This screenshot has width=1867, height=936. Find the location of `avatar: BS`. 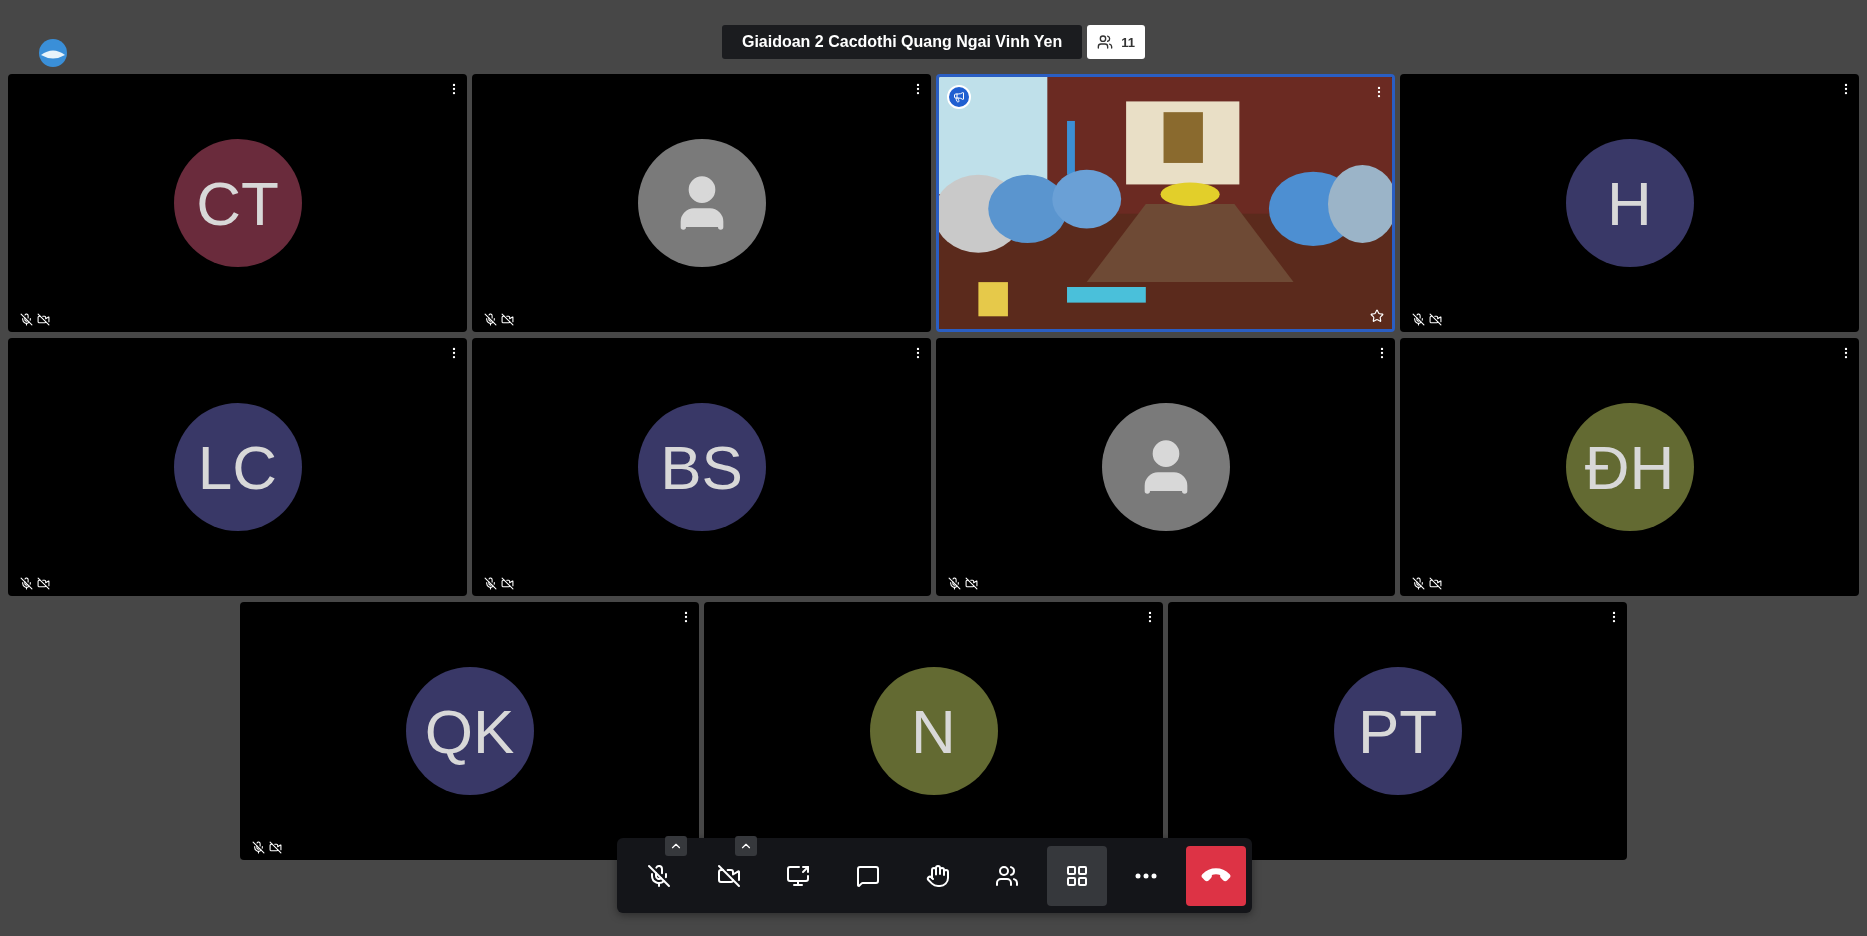

avatar: BS is located at coordinates (701, 467).